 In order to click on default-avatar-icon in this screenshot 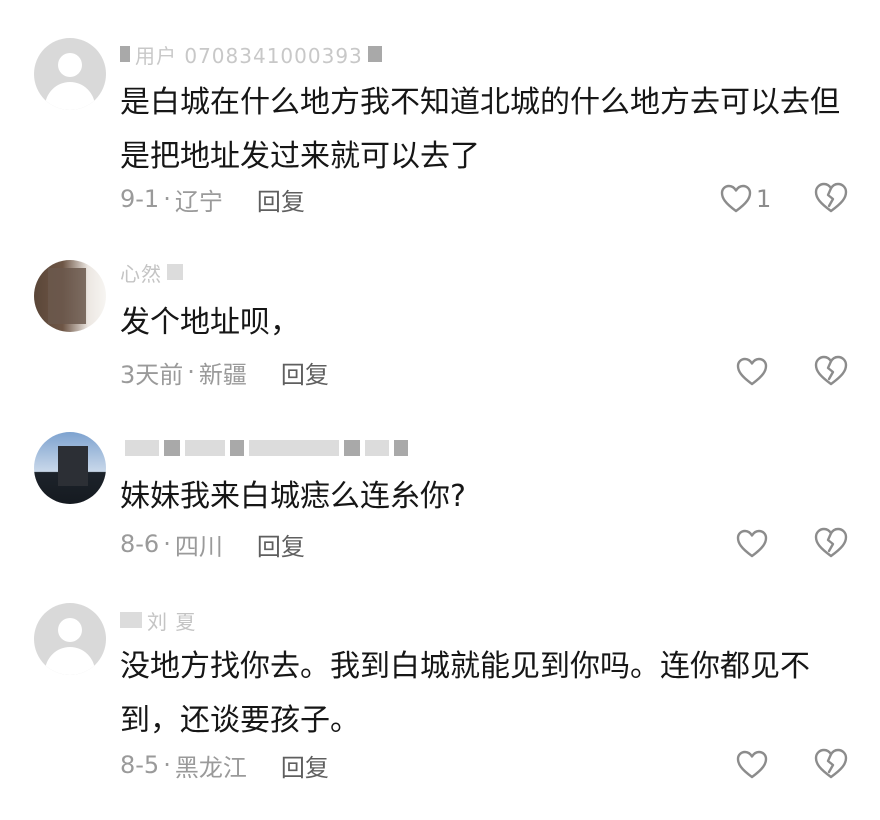, I will do `click(70, 639)`.